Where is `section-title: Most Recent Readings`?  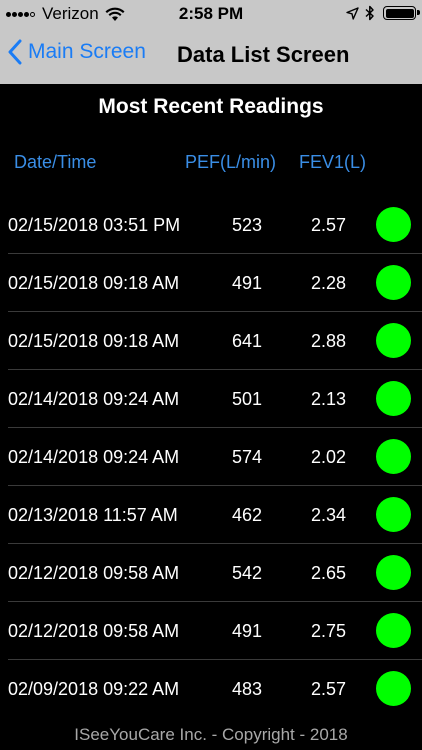 section-title: Most Recent Readings is located at coordinates (211, 106).